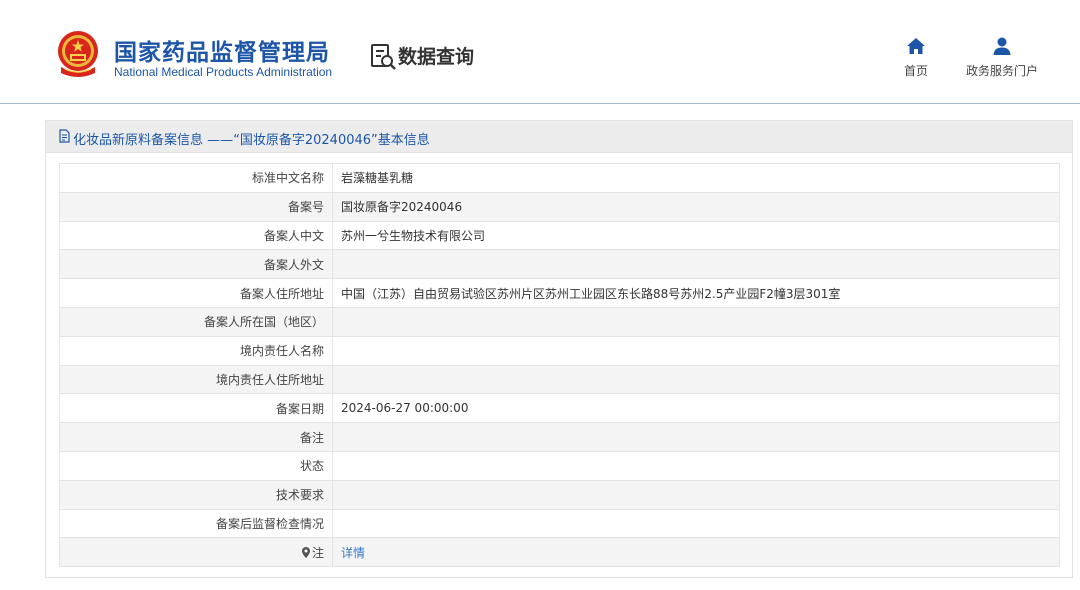 Image resolution: width=1080 pixels, height=590 pixels. I want to click on field-value: 苏州一兮生物技术有限公司, so click(696, 235).